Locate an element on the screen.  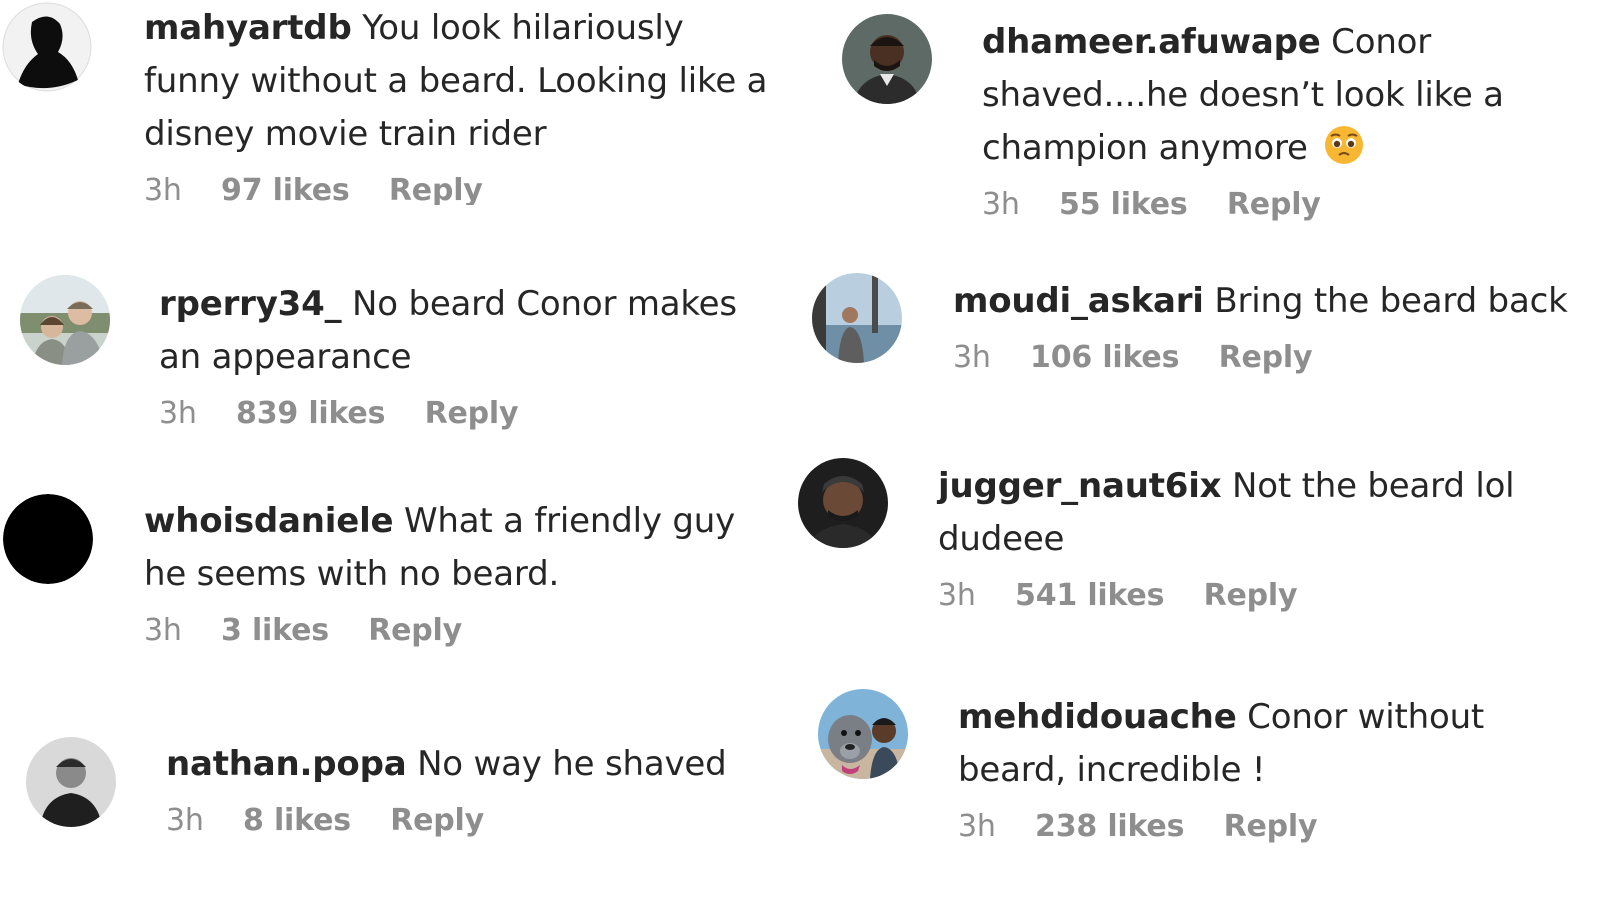
comment-meta: 3h 839 likes Reply is located at coordinates (469, 414).